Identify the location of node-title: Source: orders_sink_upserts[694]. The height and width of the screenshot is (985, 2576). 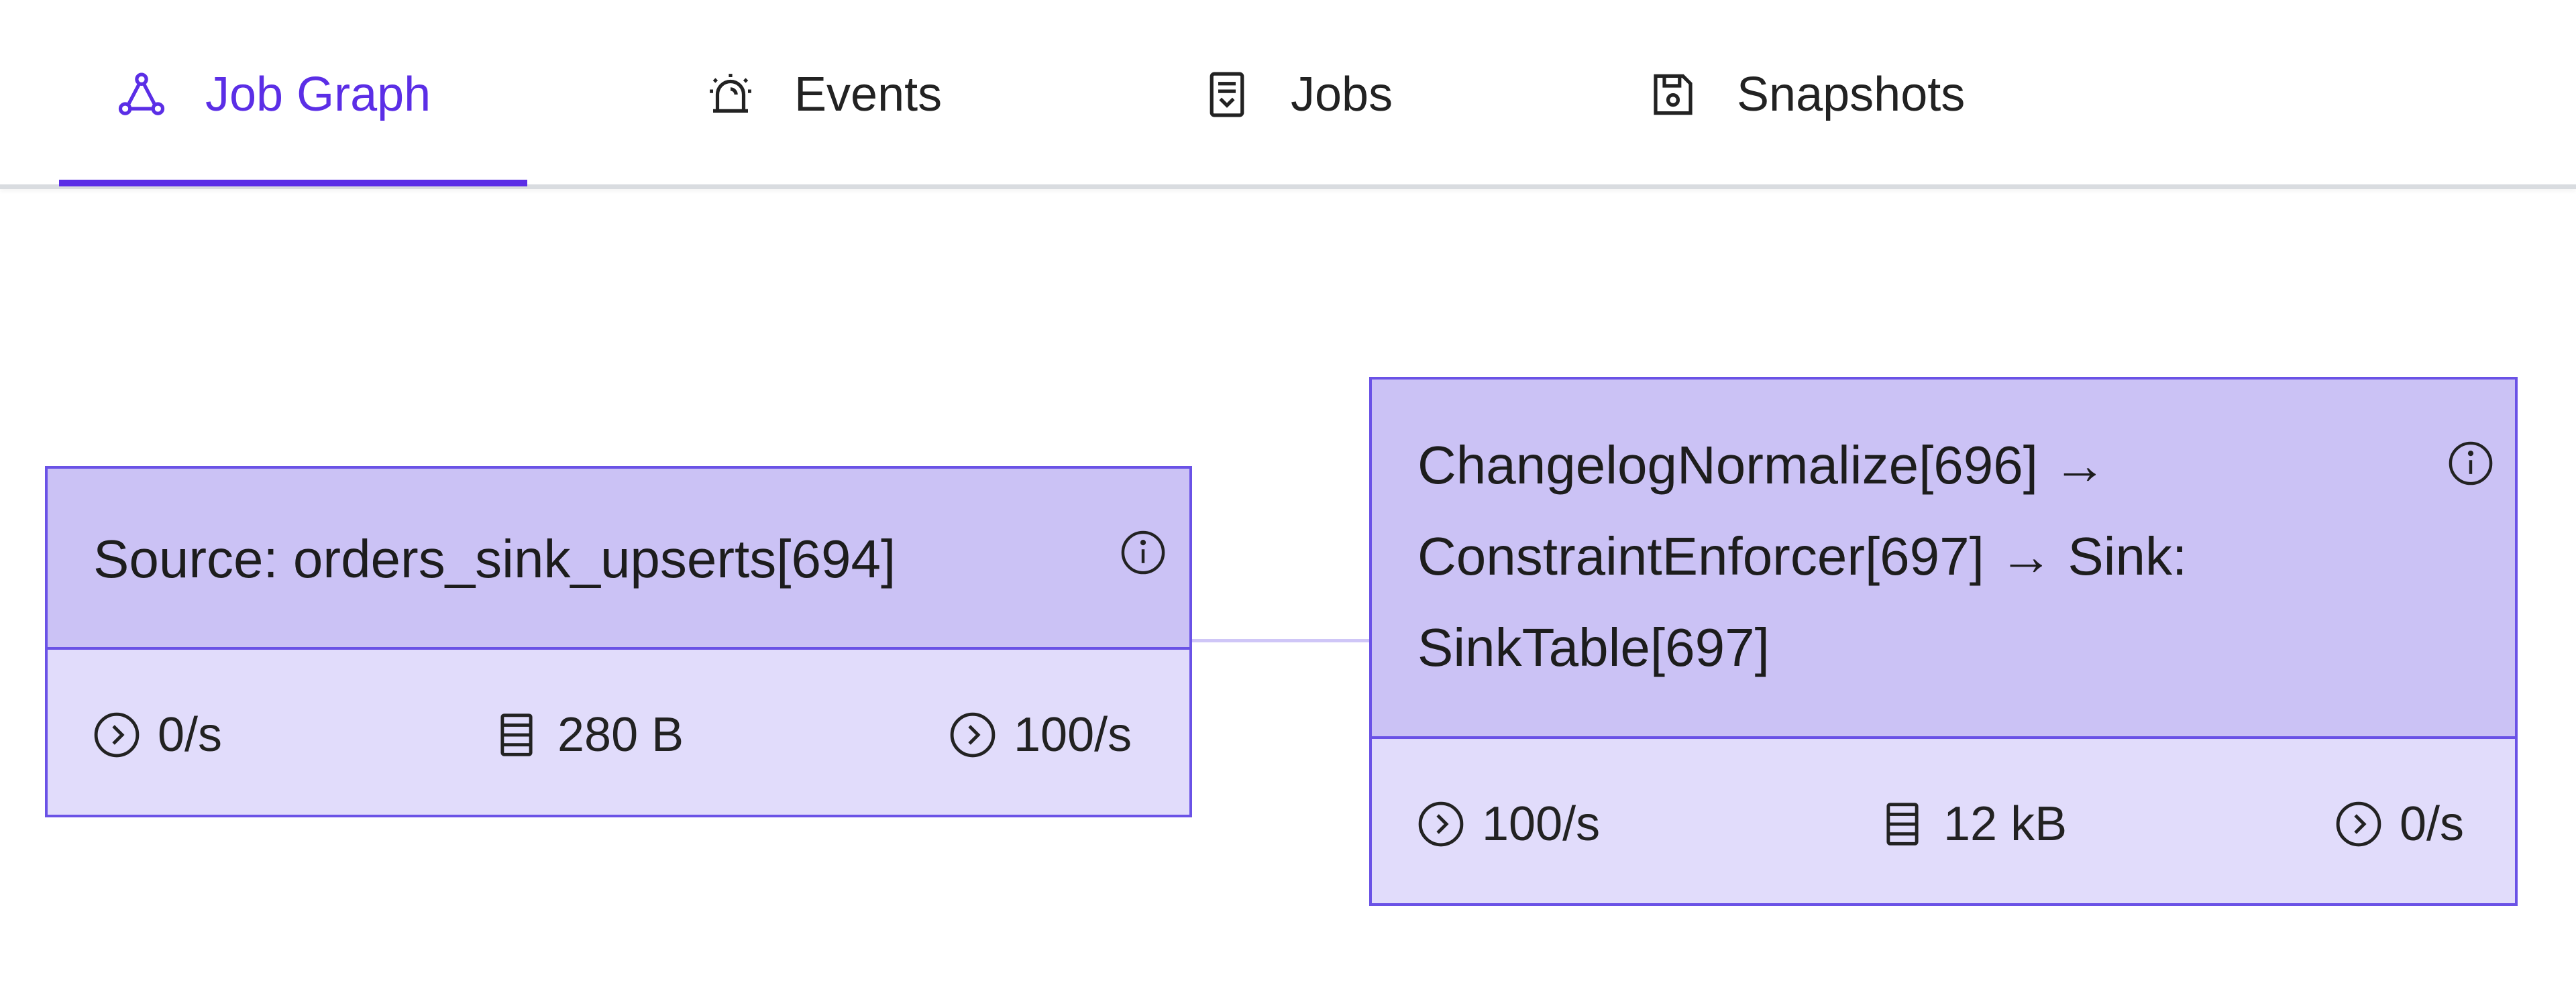
(494, 559).